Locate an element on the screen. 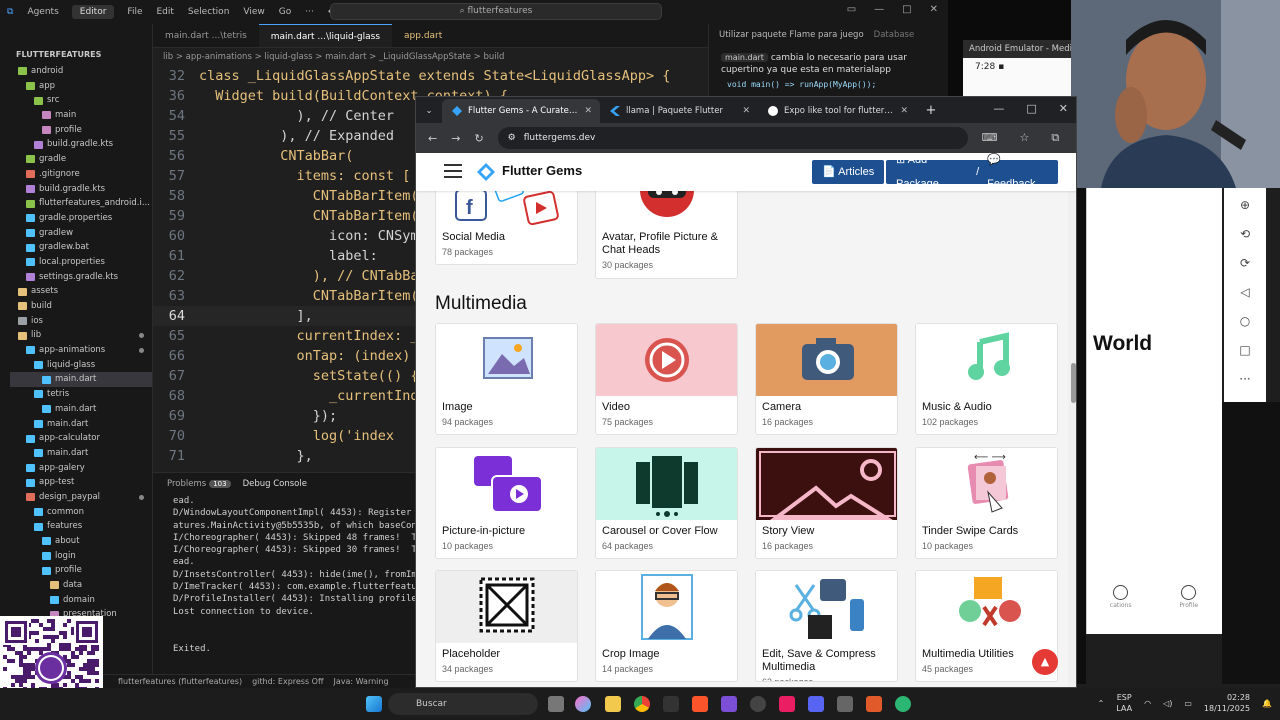 Image resolution: width=1280 pixels, height=720 pixels. tree-item: about is located at coordinates (81, 541).